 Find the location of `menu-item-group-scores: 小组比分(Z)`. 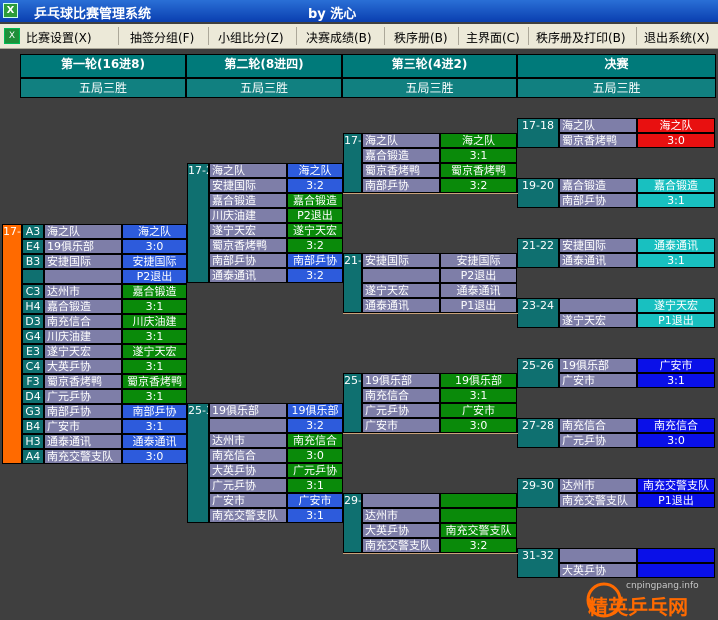

menu-item-group-scores: 小组比分(Z) is located at coordinates (251, 37).